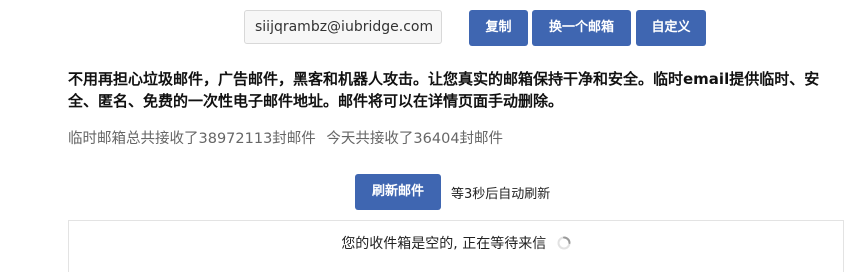 This screenshot has height=272, width=867. Describe the element at coordinates (192, 139) in the screenshot. I see `total-received-text: 临时邮箱总共接收了38972113封邮件` at that location.